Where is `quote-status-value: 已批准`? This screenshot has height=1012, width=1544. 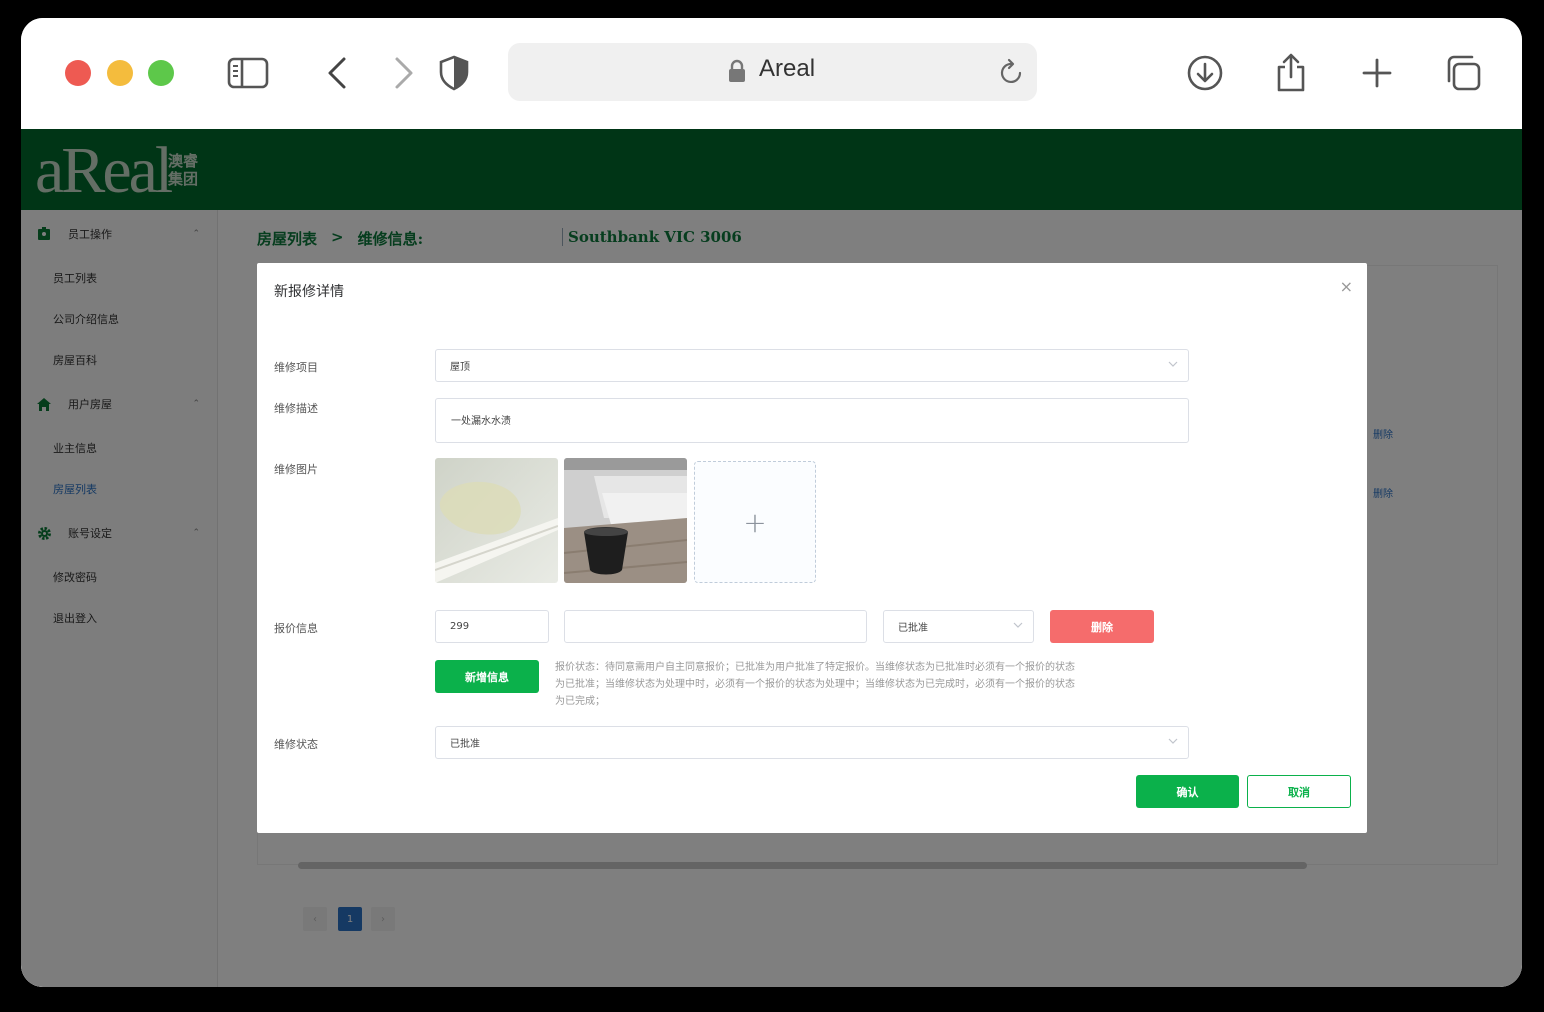 quote-status-value: 已批准 is located at coordinates (913, 628).